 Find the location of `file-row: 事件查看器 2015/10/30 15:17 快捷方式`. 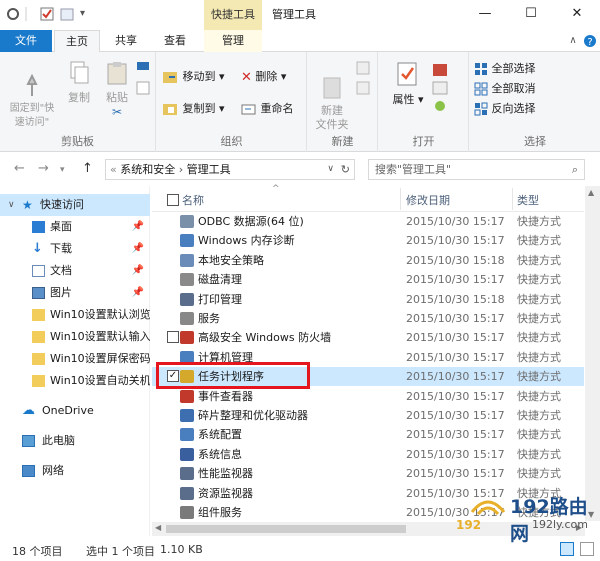

file-row: 事件查看器 2015/10/30 15:17 快捷方式 is located at coordinates (368, 396).